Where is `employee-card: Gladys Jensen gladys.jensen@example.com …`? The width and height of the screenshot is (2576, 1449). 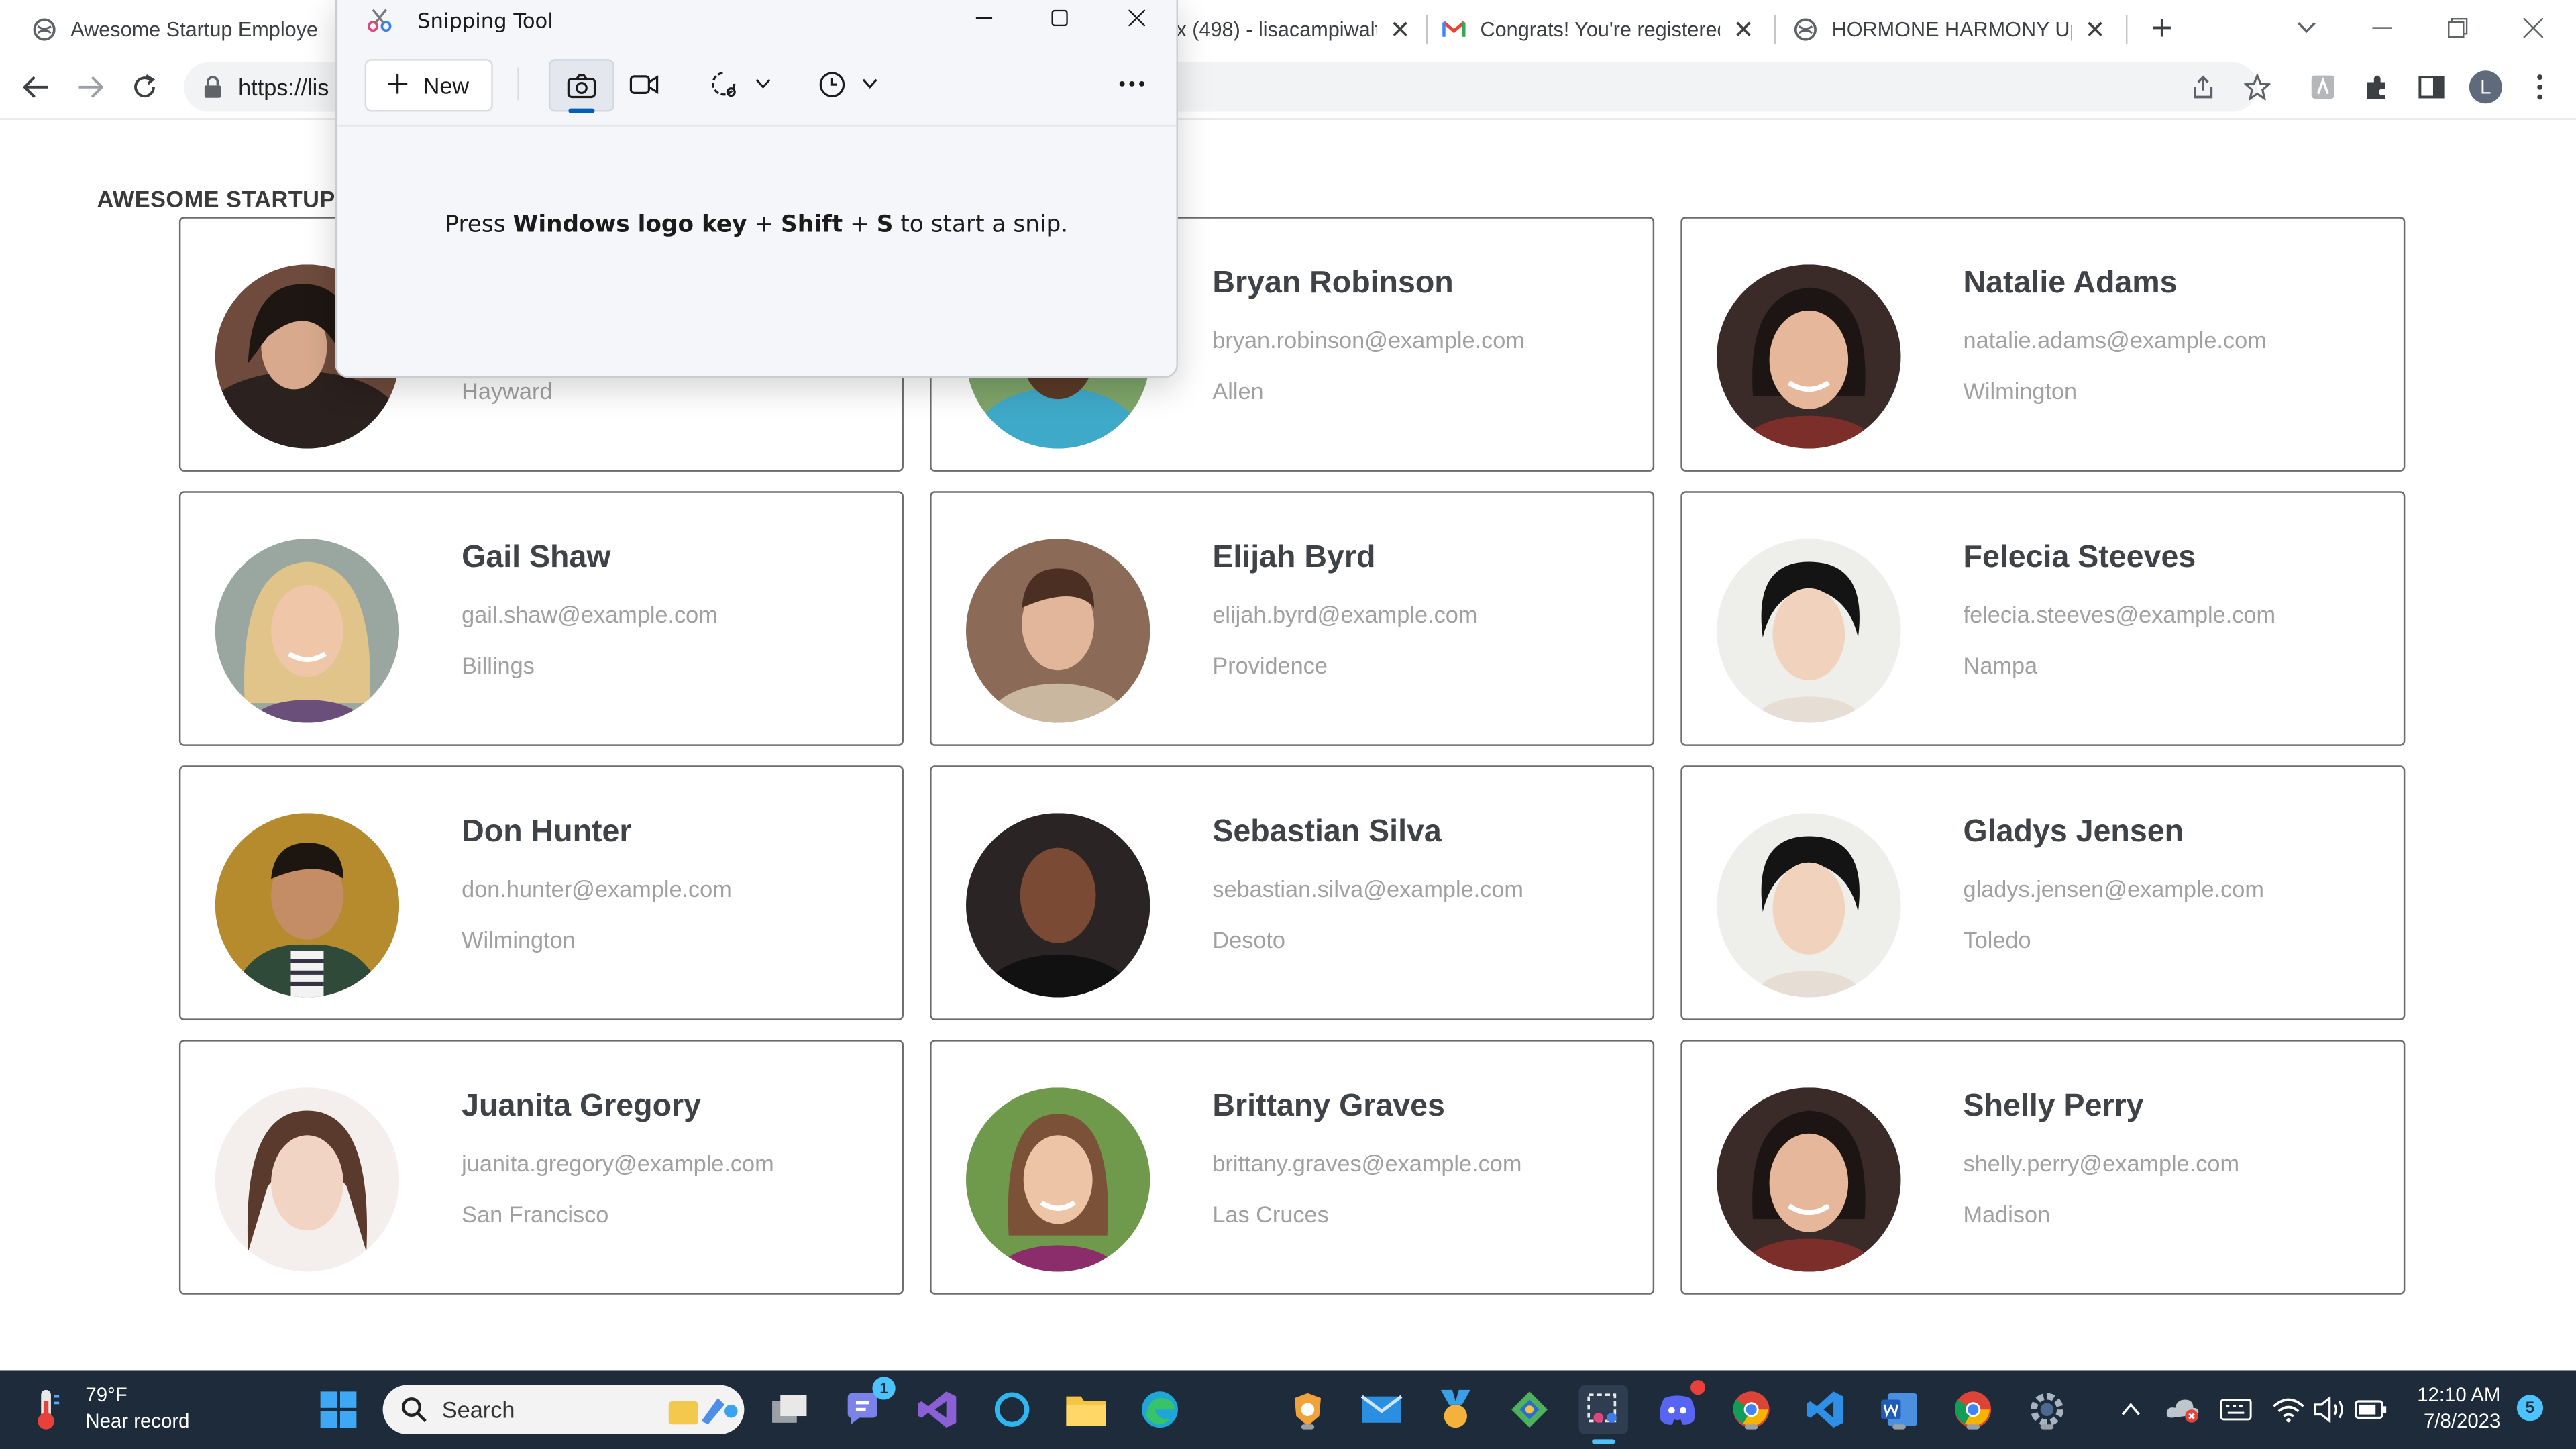
employee-card: Gladys Jensen gladys.jensen@example.com … is located at coordinates (2043, 892).